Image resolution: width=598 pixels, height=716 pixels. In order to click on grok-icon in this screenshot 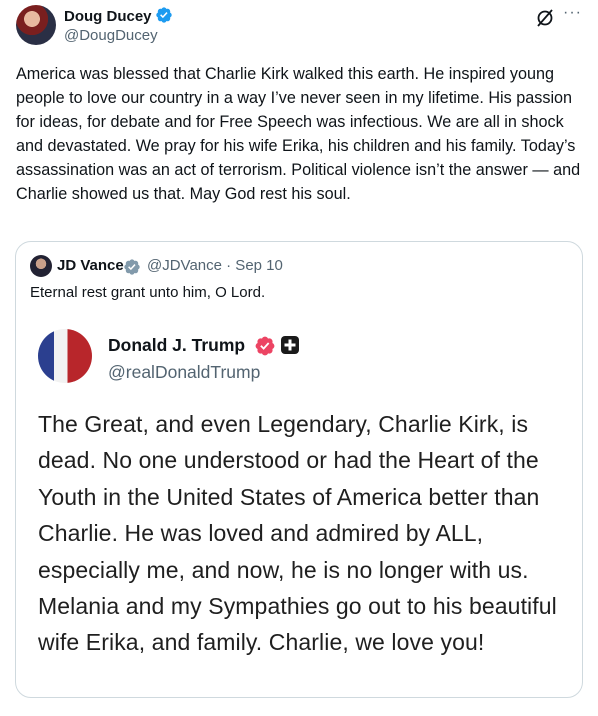, I will do `click(545, 20)`.